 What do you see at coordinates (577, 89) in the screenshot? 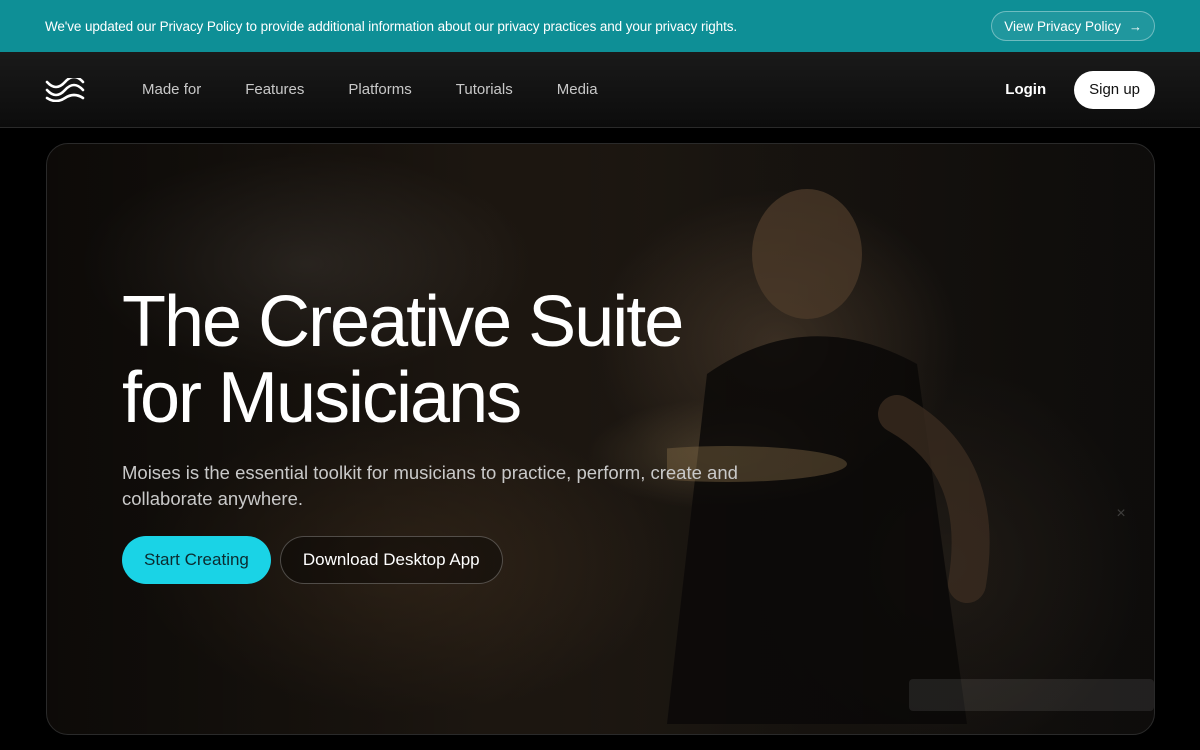
I see `nav-link-media: Media` at bounding box center [577, 89].